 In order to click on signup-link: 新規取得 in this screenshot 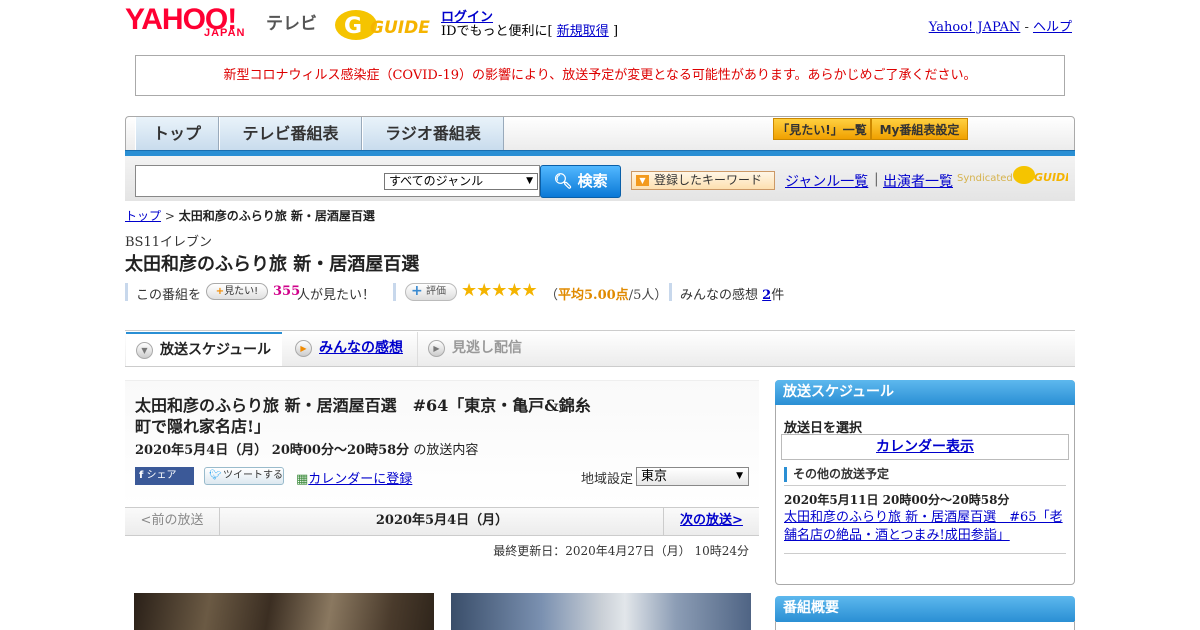, I will do `click(583, 31)`.